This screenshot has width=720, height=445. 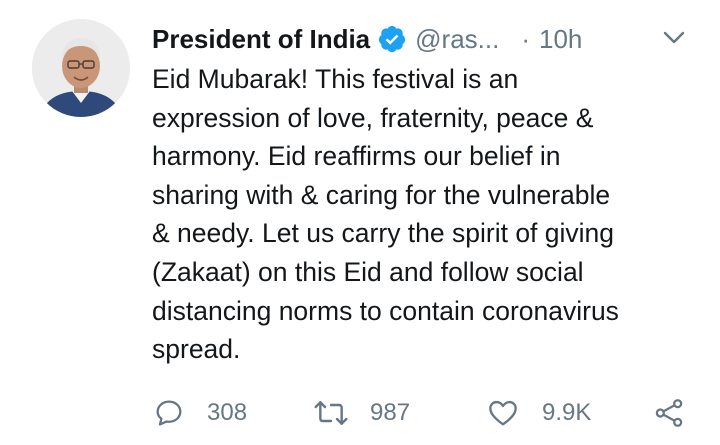 I want to click on tweet-timestamp: 10h, so click(x=560, y=39).